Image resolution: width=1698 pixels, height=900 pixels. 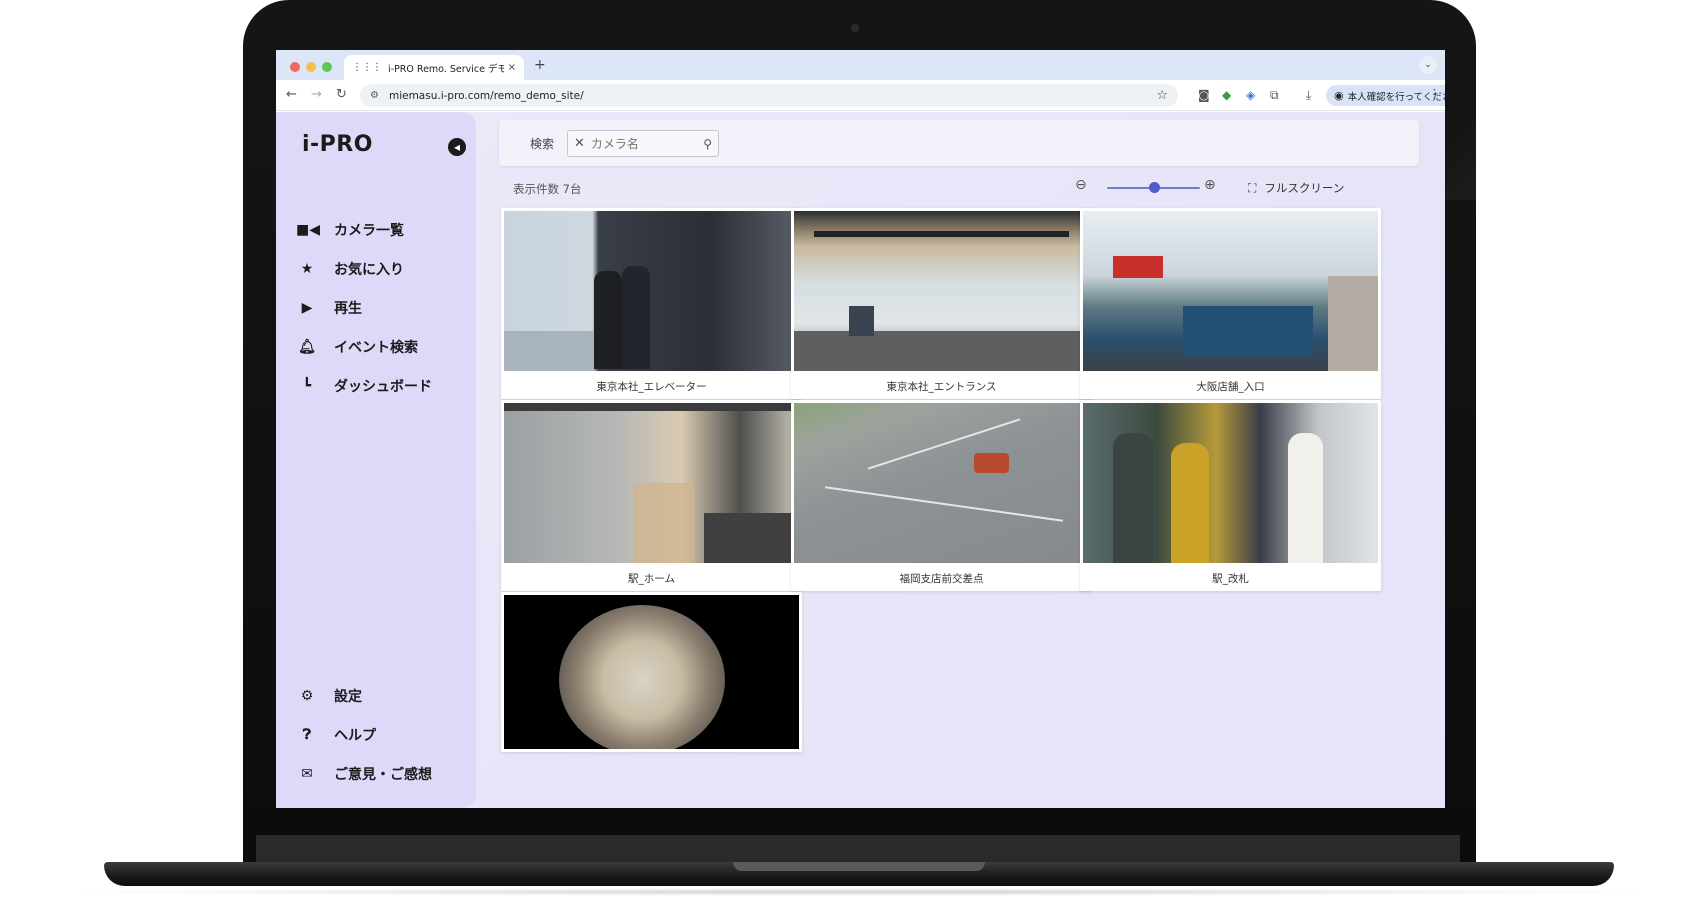 I want to click on sidebar-item-label: 再生, so click(x=348, y=309).